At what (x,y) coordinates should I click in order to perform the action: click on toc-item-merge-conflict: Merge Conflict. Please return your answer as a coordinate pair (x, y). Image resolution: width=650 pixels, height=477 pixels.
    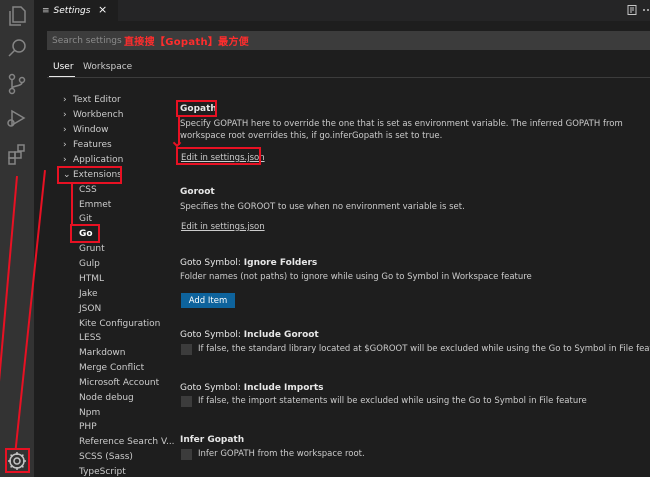
    Looking at the image, I should click on (111, 368).